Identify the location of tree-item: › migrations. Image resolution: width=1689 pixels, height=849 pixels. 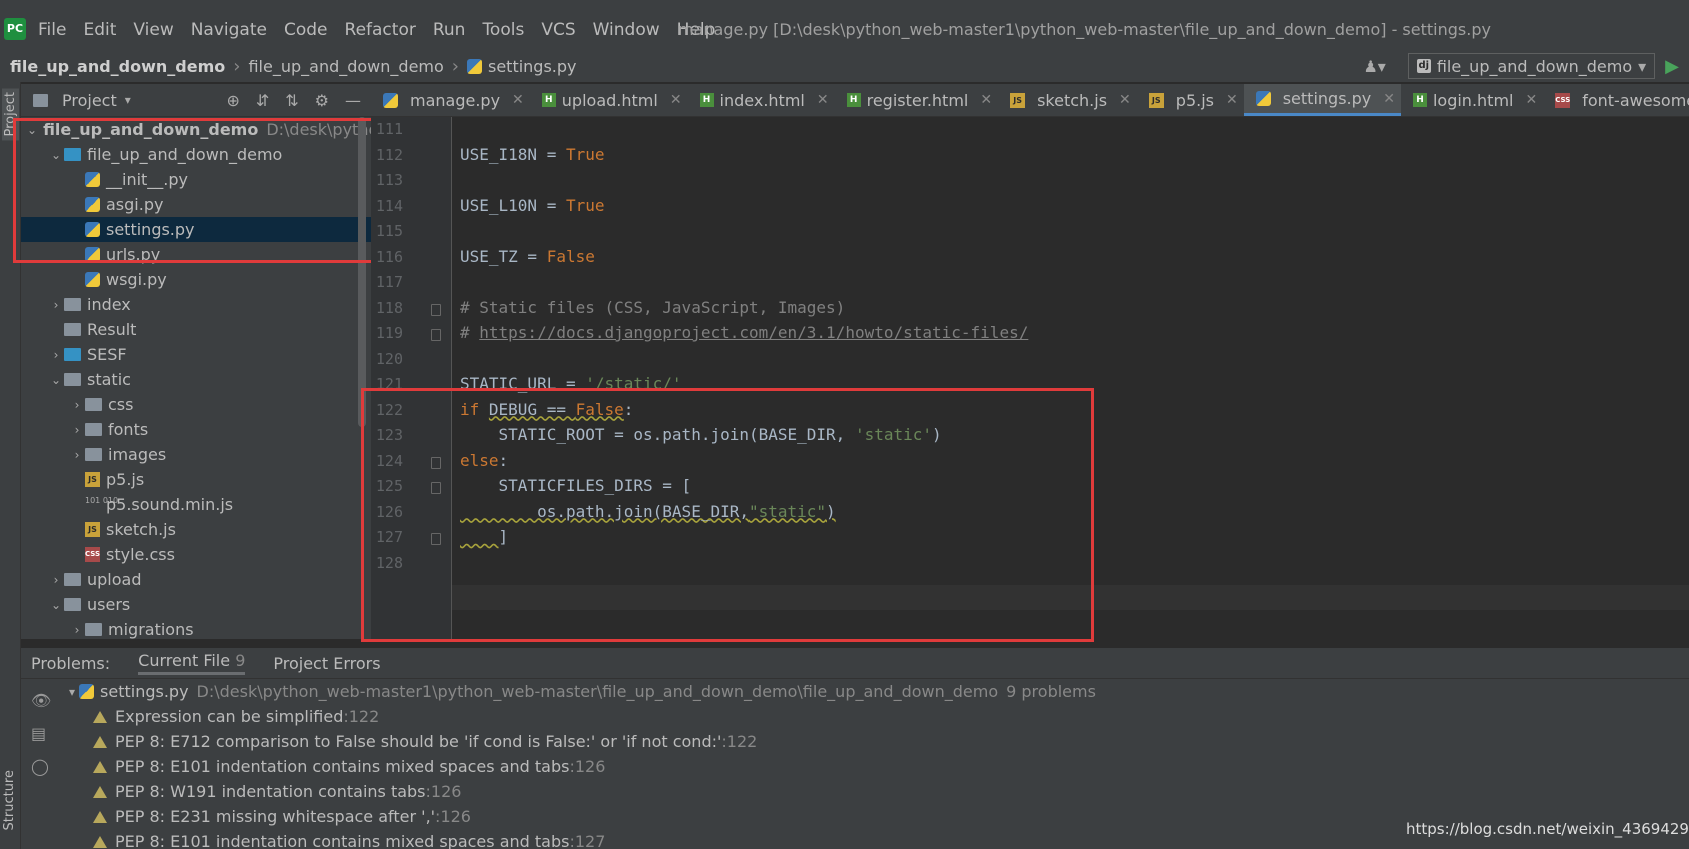
(196, 628).